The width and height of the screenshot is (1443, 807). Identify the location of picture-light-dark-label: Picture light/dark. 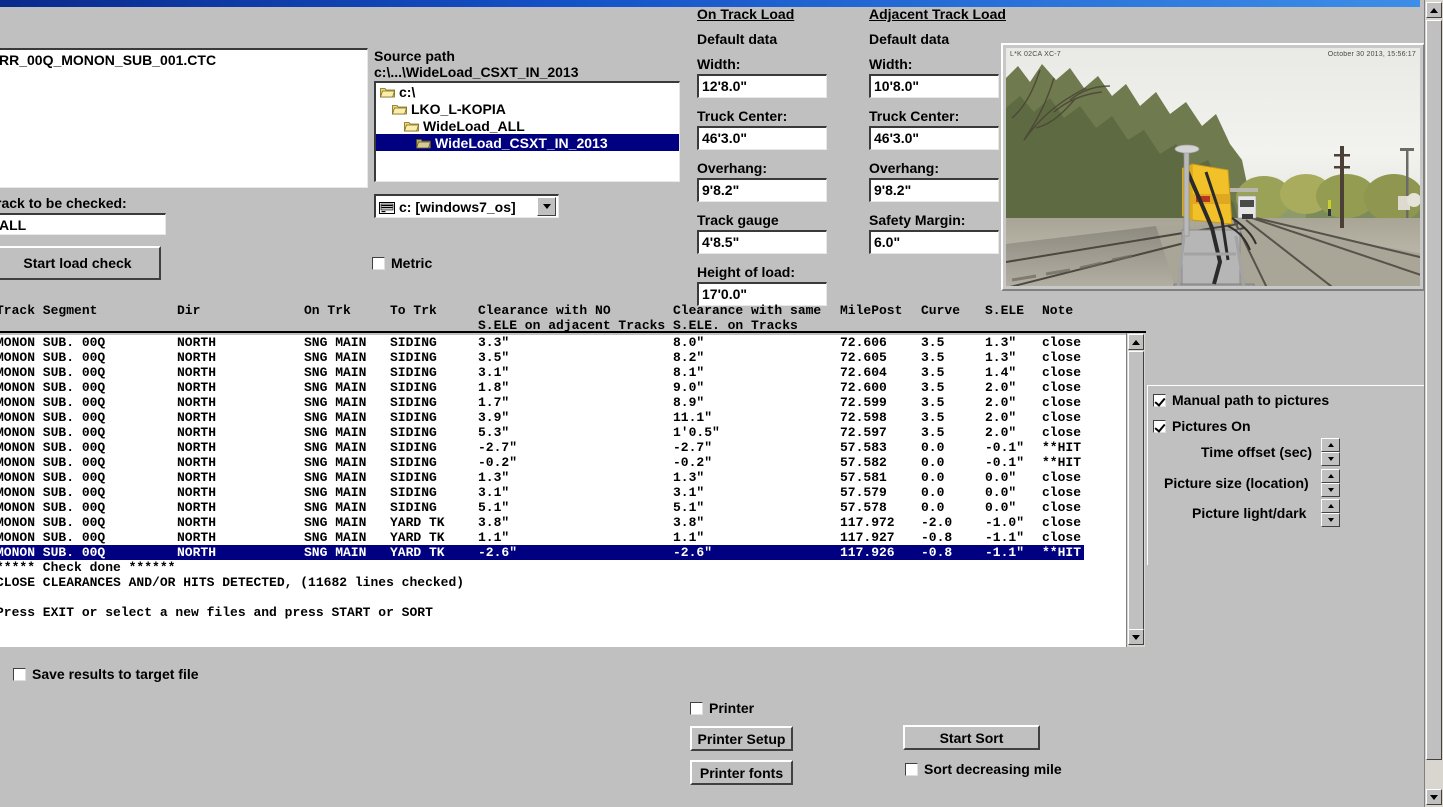
(1249, 513).